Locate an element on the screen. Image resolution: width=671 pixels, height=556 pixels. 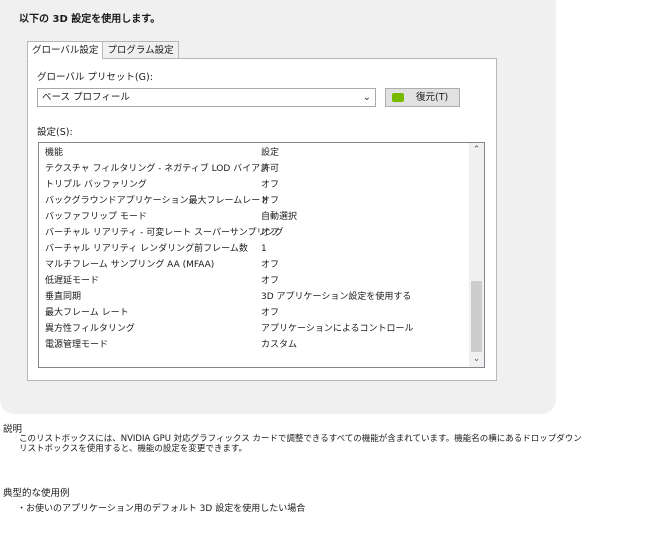
nvidia-logo-icon is located at coordinates (398, 97).